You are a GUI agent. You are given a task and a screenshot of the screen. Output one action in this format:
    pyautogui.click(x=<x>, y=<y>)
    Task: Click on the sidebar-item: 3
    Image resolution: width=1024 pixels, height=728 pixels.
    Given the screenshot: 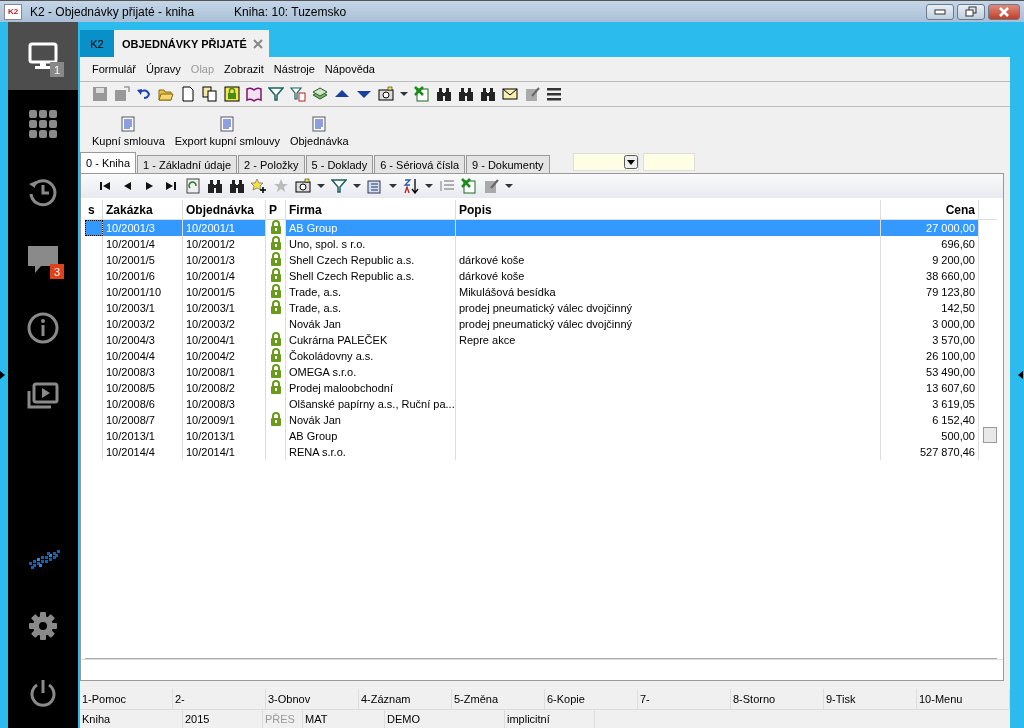 What is the action you would take?
    pyautogui.click(x=43, y=260)
    